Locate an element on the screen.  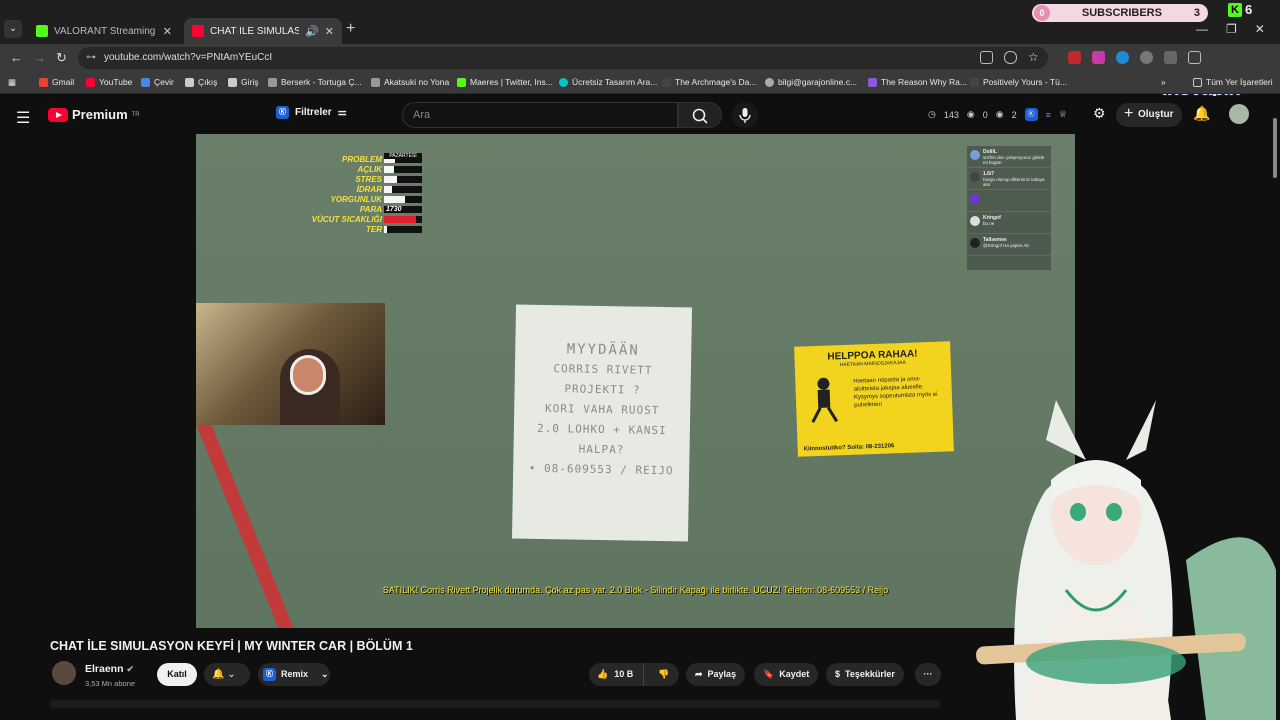
bookmark-item: YouTube is located at coordinates (109, 82).